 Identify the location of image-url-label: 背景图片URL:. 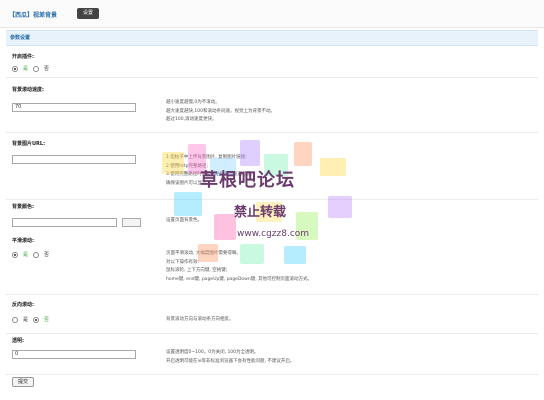
(29, 144).